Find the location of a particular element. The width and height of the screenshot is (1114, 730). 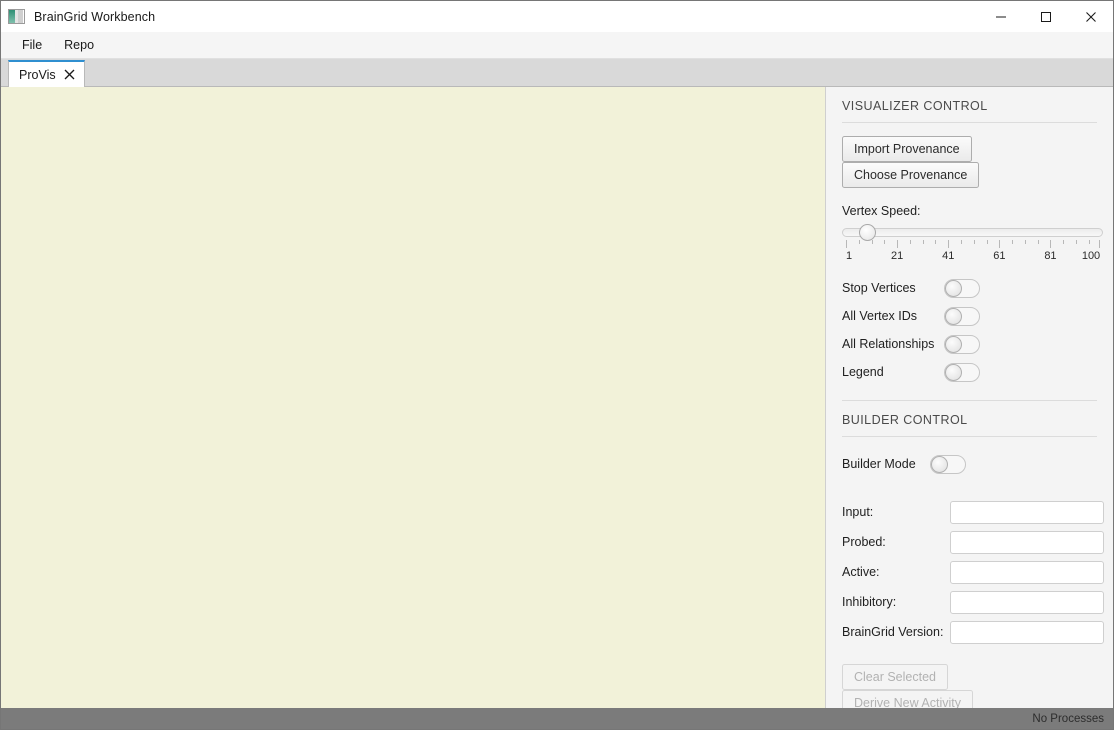

toggle-all-relationships is located at coordinates (962, 344).